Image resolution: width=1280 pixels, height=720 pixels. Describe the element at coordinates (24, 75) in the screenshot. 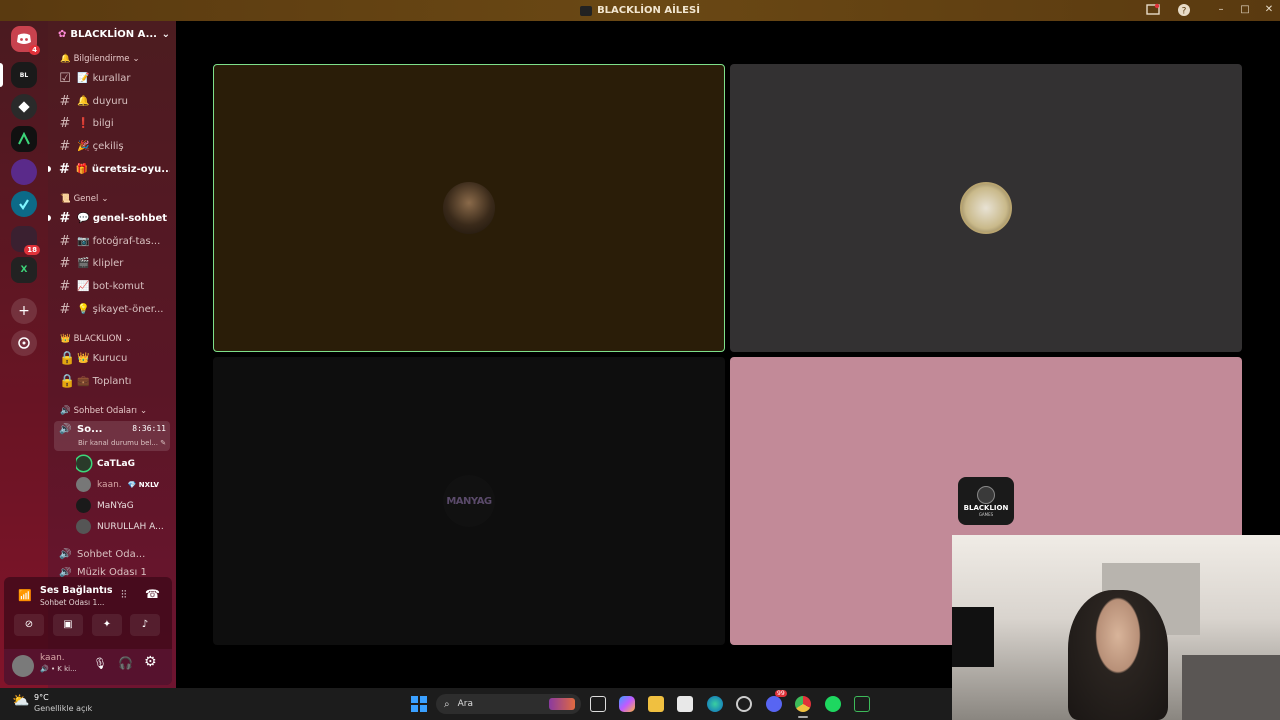

I see `server-icon-blacklion: BL` at that location.